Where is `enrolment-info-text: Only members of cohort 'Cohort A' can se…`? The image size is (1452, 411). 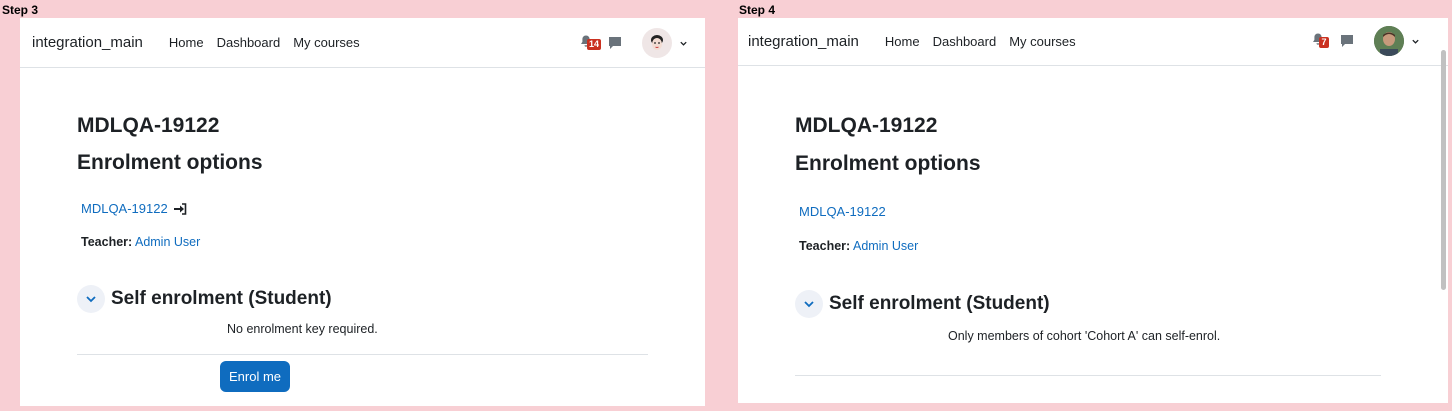 enrolment-info-text: Only members of cohort 'Cohort A' can se… is located at coordinates (1084, 336).